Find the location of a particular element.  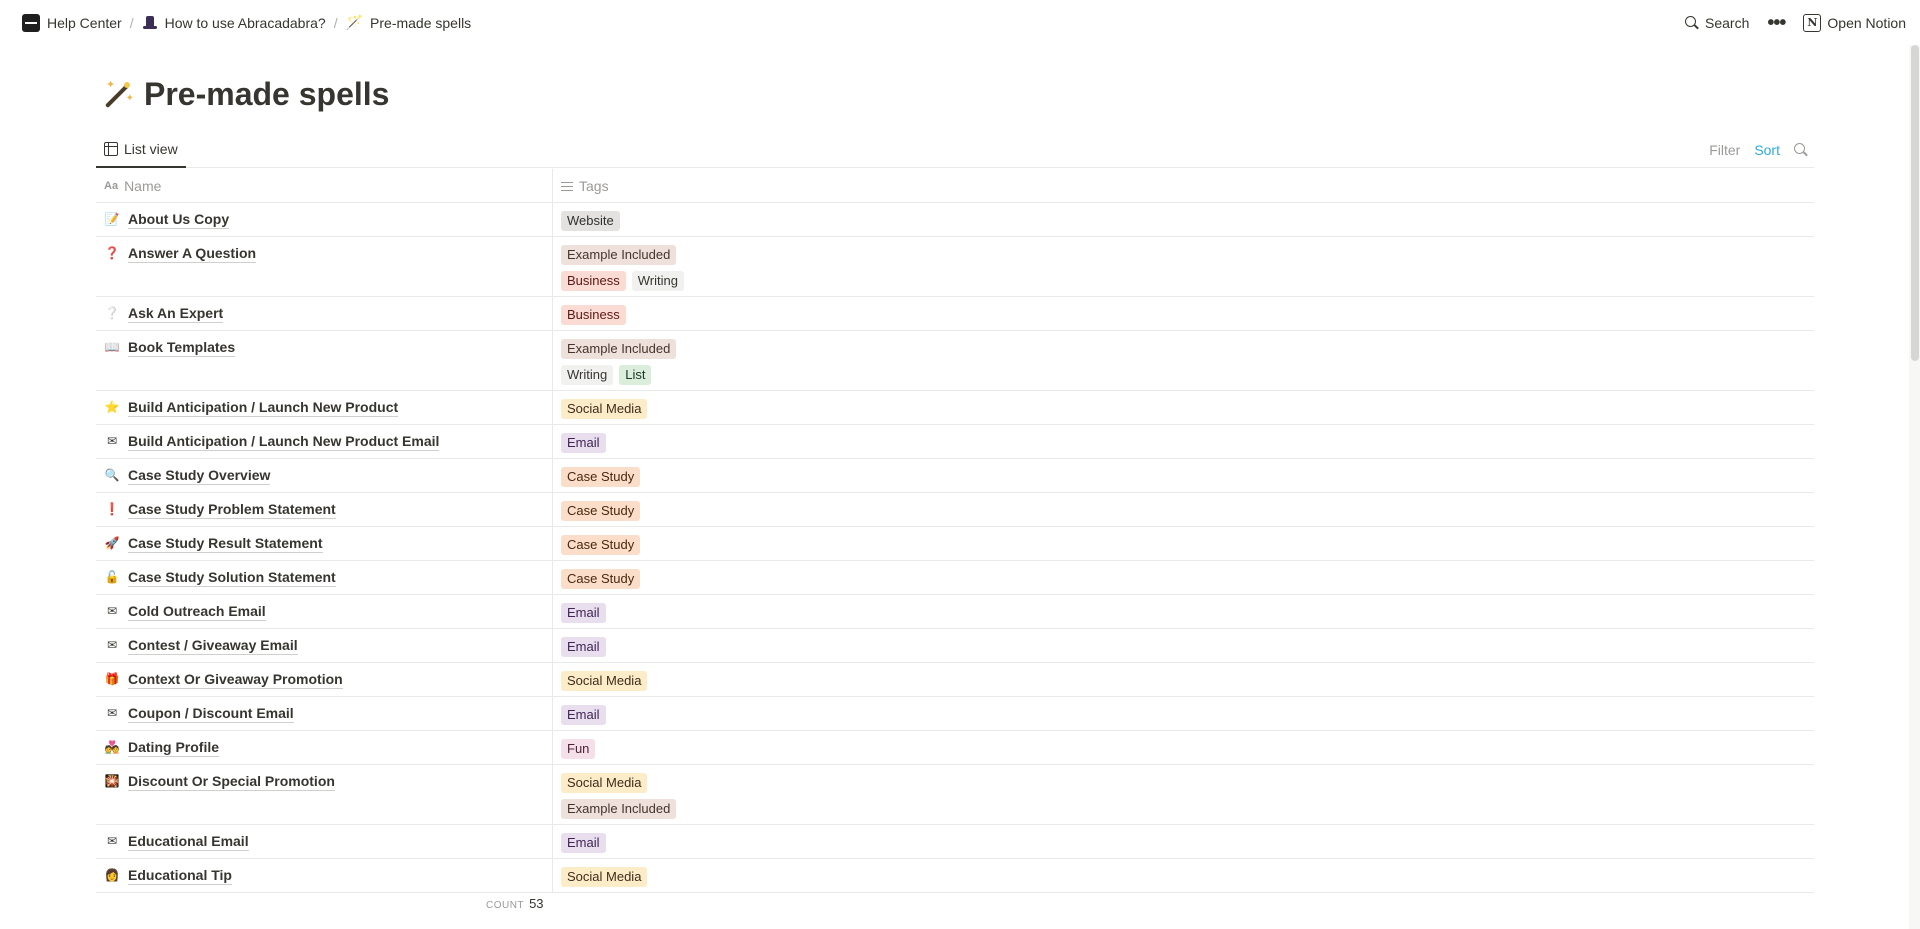

row-name-cell: ✉ Educational Email is located at coordinates (324, 841).